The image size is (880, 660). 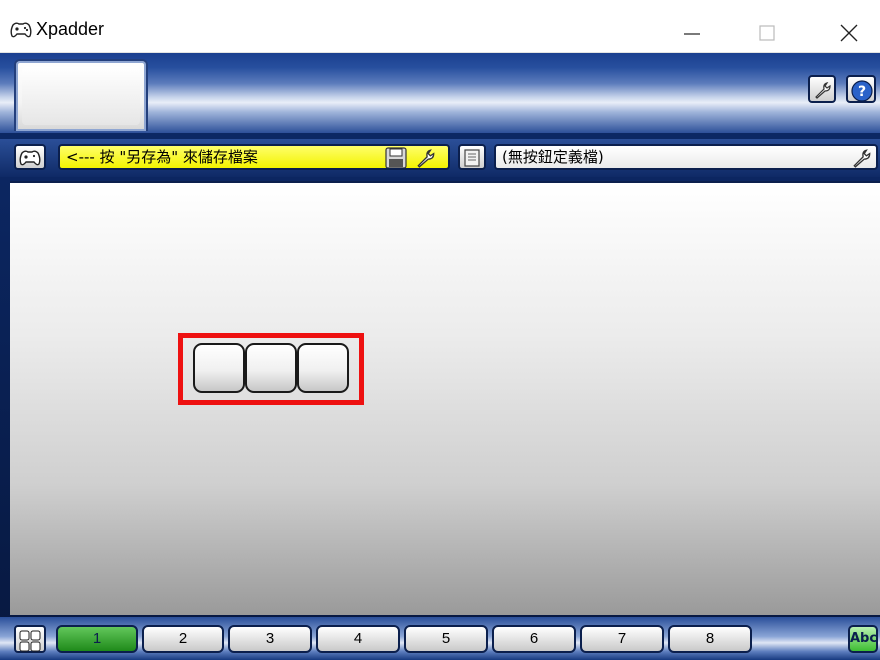 I want to click on maximize-icon, so click(x=767, y=33).